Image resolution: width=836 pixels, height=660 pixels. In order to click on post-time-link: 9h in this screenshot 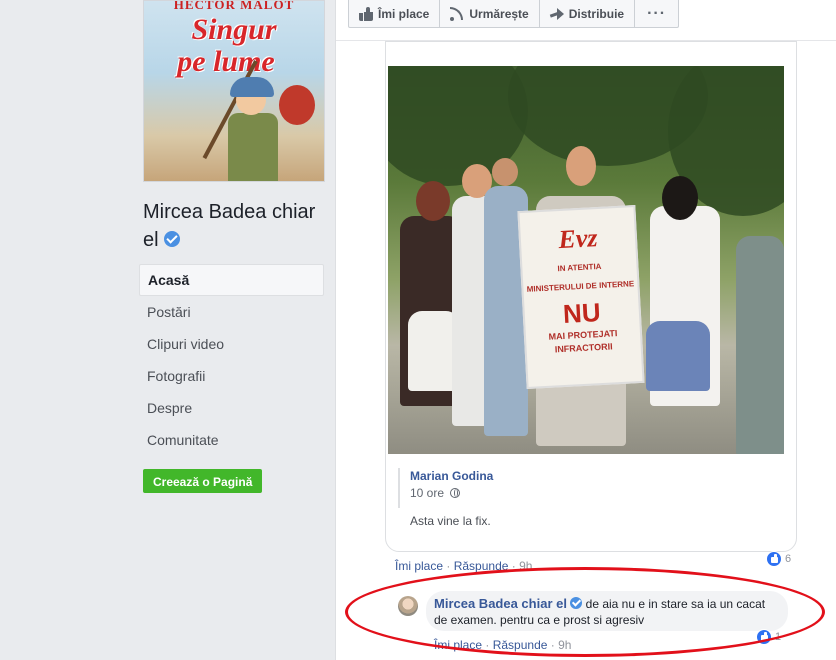, I will do `click(525, 566)`.